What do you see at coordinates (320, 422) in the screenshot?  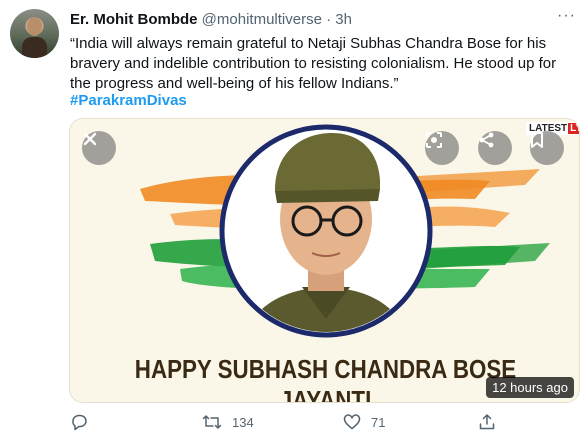 I see `tweet-actions: 134 71` at bounding box center [320, 422].